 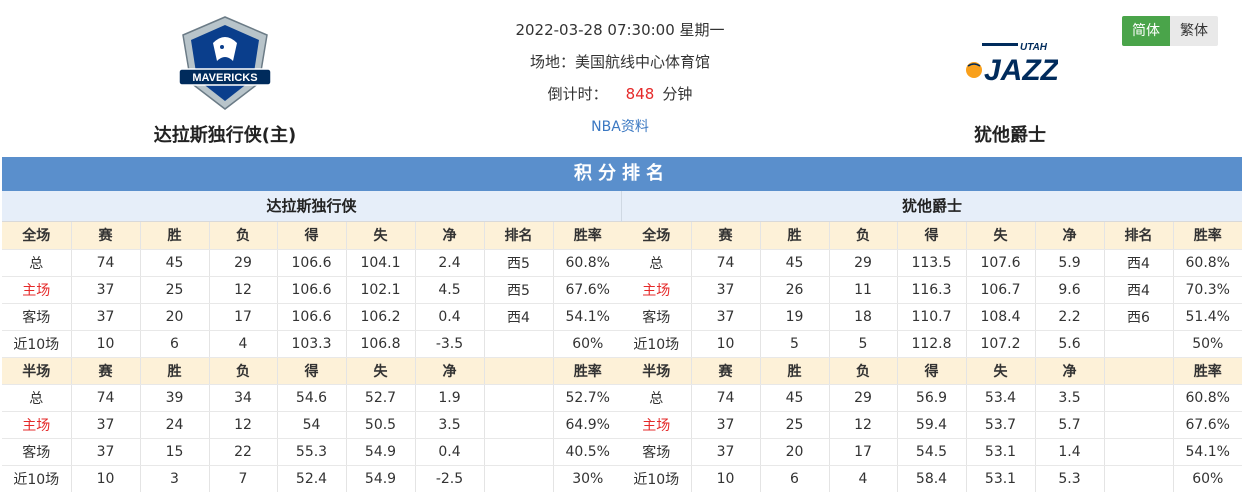 I want to click on table-row: 总 74 45 29 113.5 107.6 5.9 西4 60.8%, so click(x=932, y=263).